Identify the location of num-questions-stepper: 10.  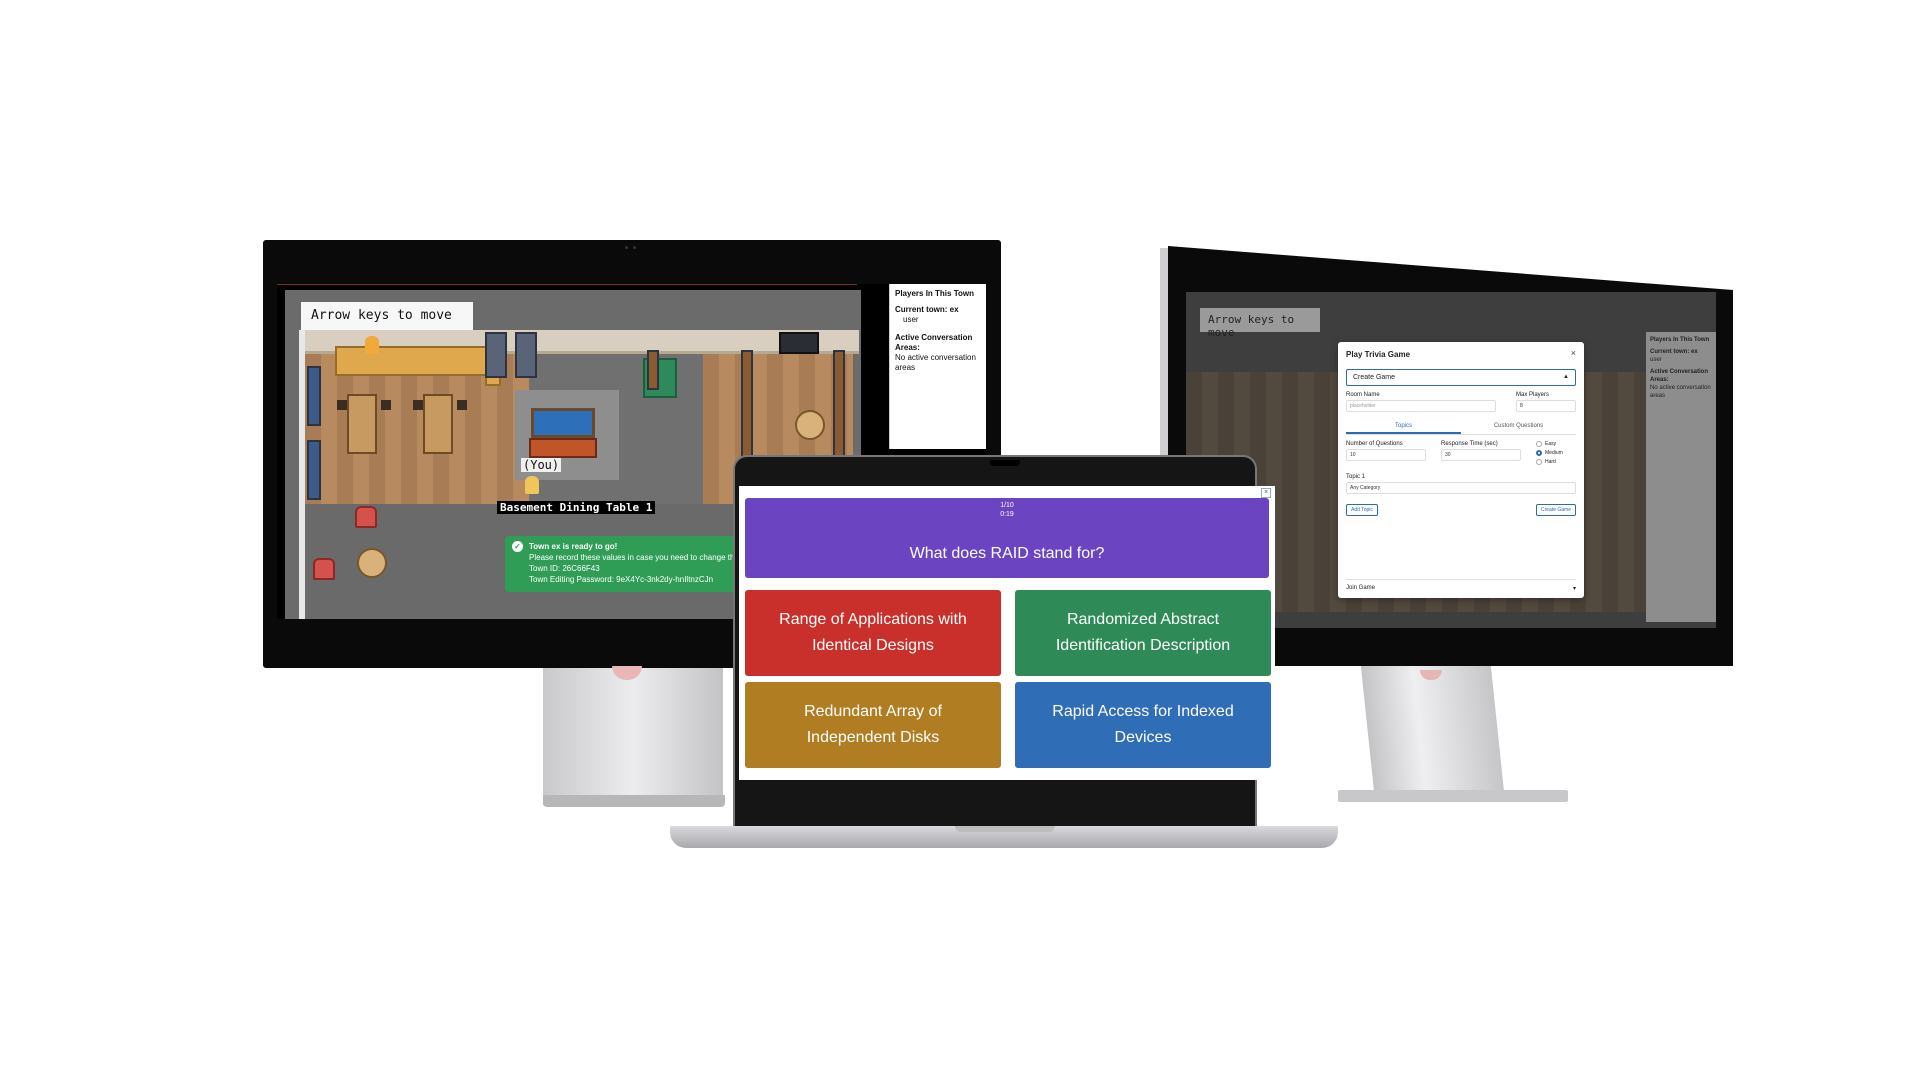
(1386, 455).